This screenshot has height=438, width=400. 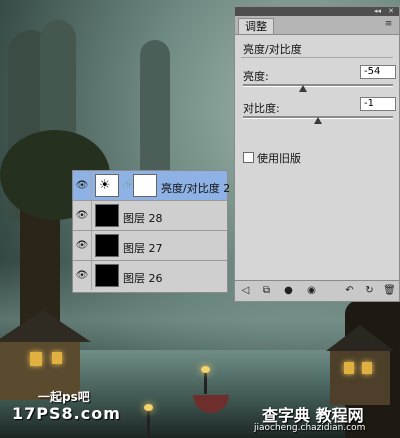 What do you see at coordinates (248, 157) in the screenshot?
I see `use-legacy-checkbox` at bounding box center [248, 157].